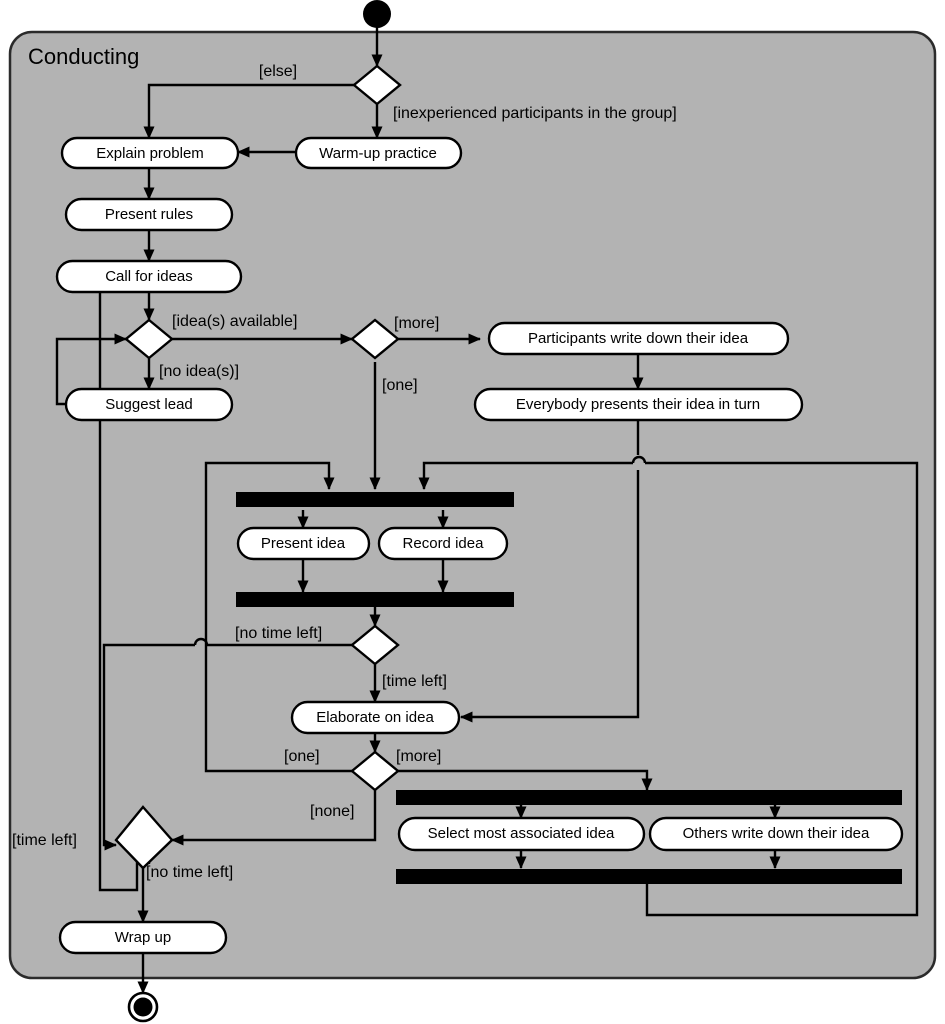 This screenshot has width=945, height=1024. What do you see at coordinates (302, 756) in the screenshot?
I see `guard-one-2: [one]` at bounding box center [302, 756].